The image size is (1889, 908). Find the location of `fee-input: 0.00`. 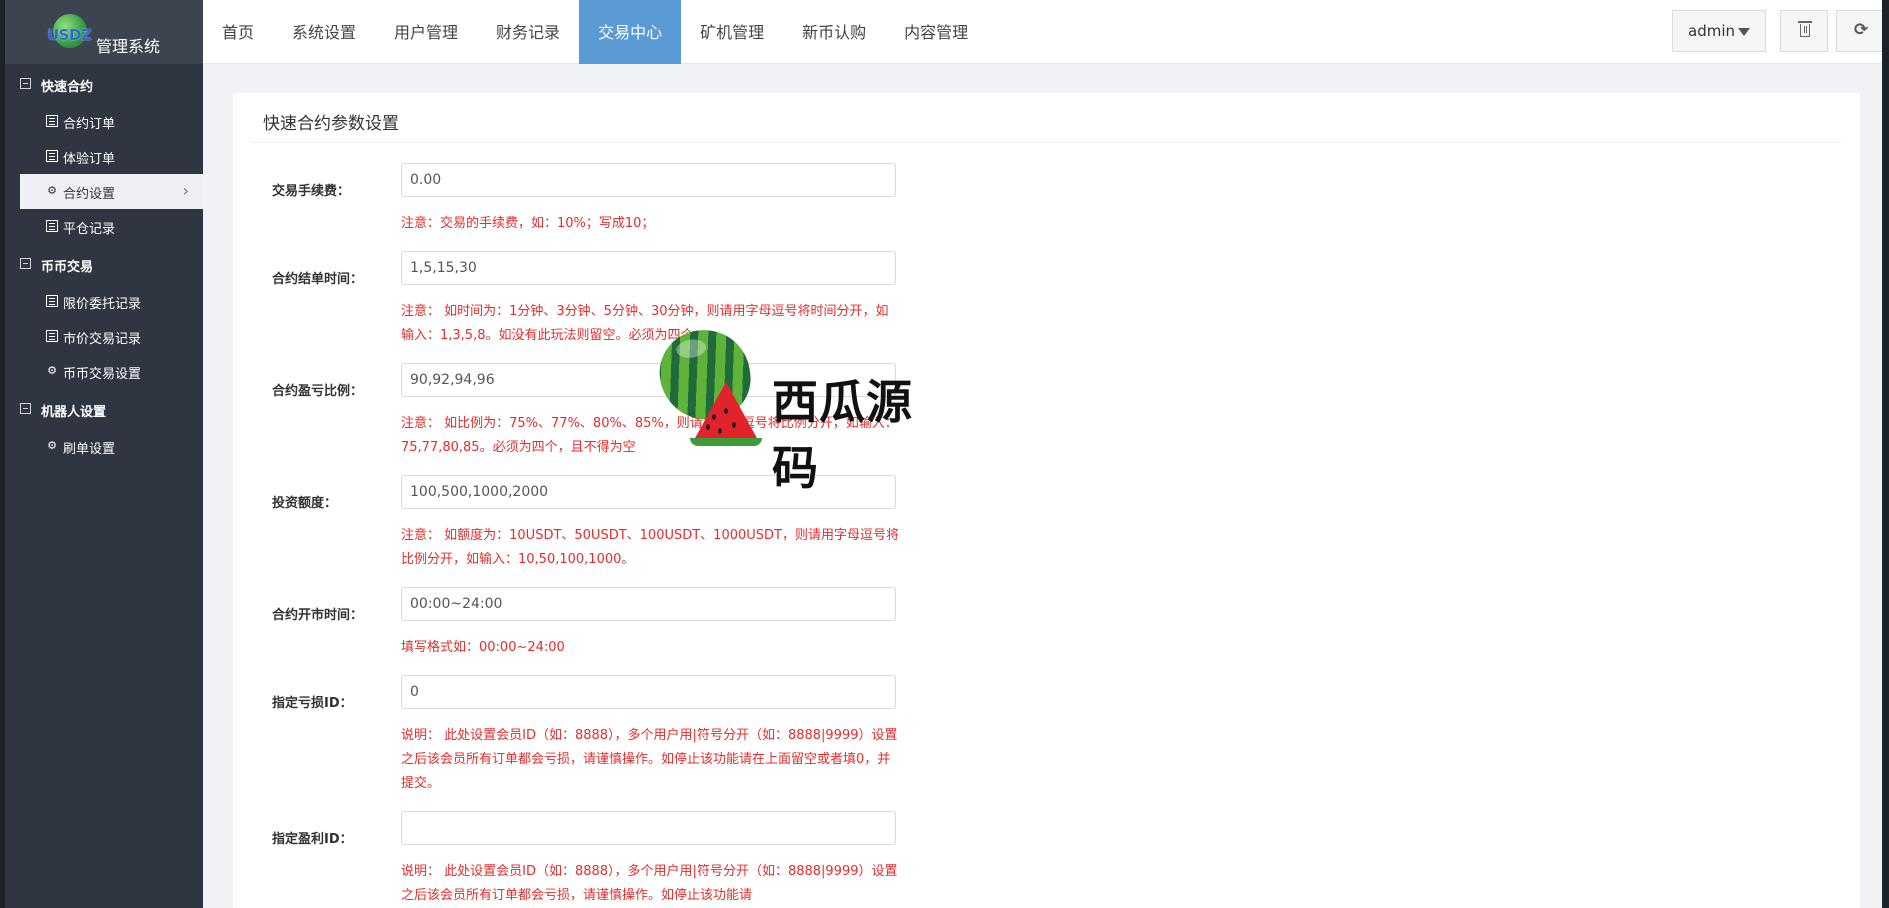

fee-input: 0.00 is located at coordinates (648, 180).